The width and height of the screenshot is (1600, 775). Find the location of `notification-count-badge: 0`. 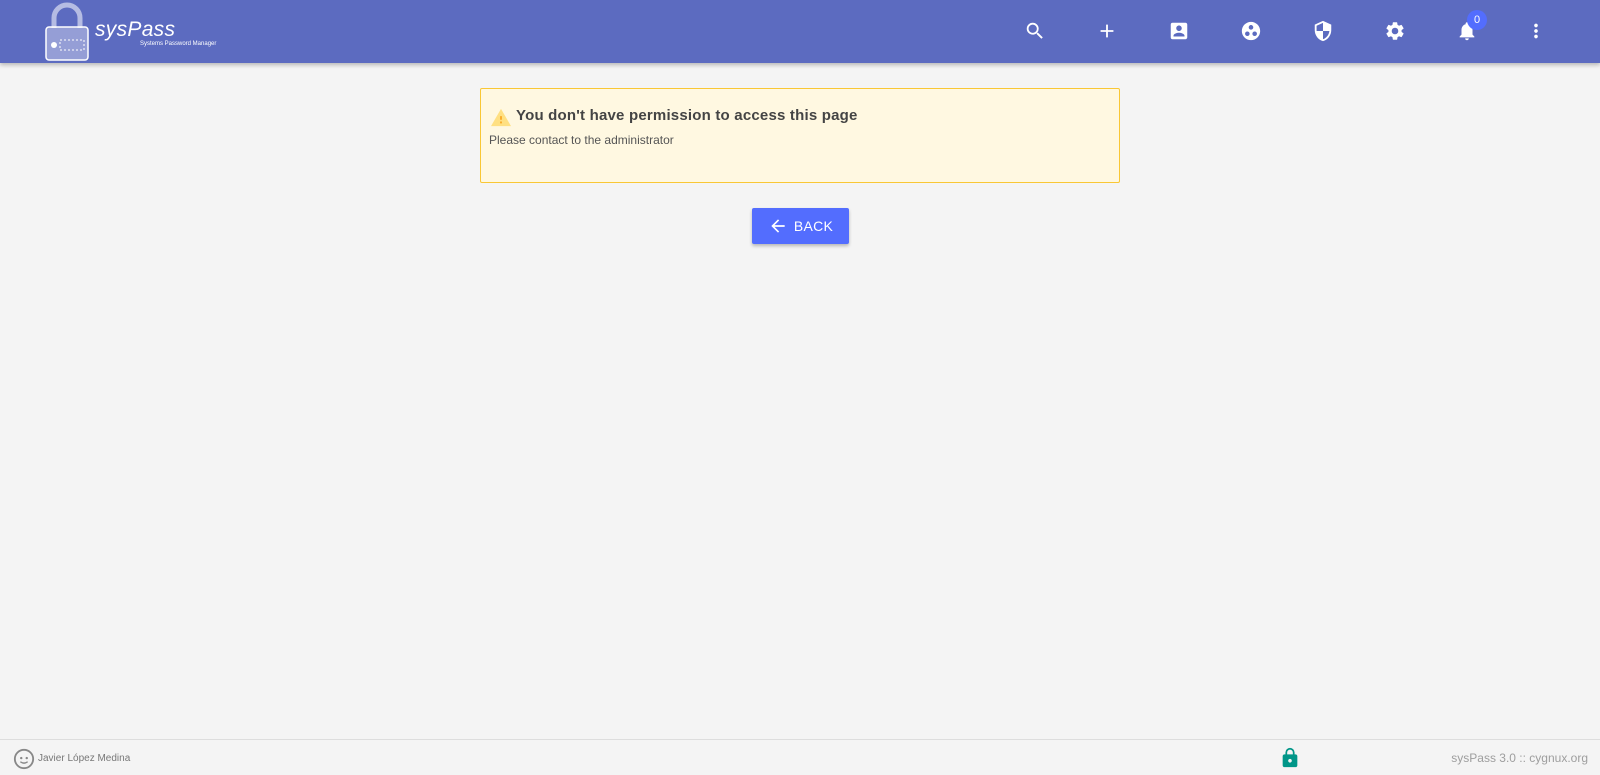

notification-count-badge: 0 is located at coordinates (1477, 20).